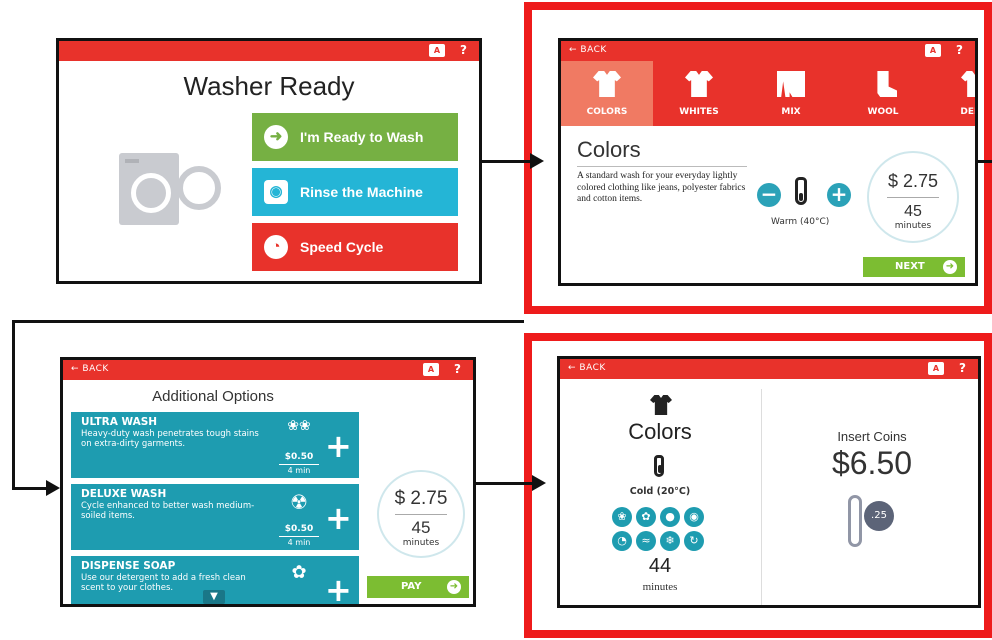 The image size is (992, 640). What do you see at coordinates (800, 222) in the screenshot?
I see `temperature-label: Warm (40°C)` at bounding box center [800, 222].